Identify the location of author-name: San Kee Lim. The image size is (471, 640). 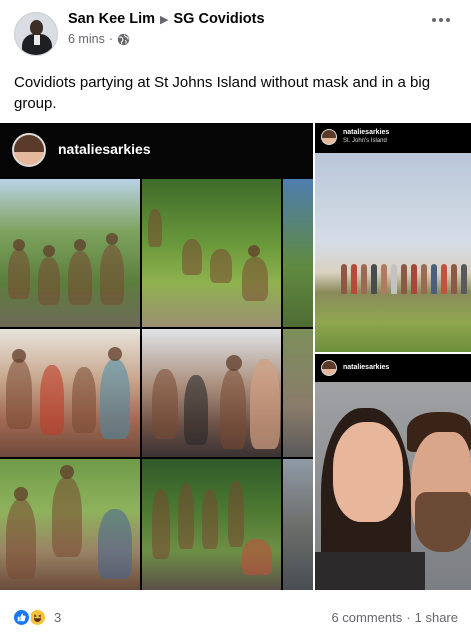
(111, 19).